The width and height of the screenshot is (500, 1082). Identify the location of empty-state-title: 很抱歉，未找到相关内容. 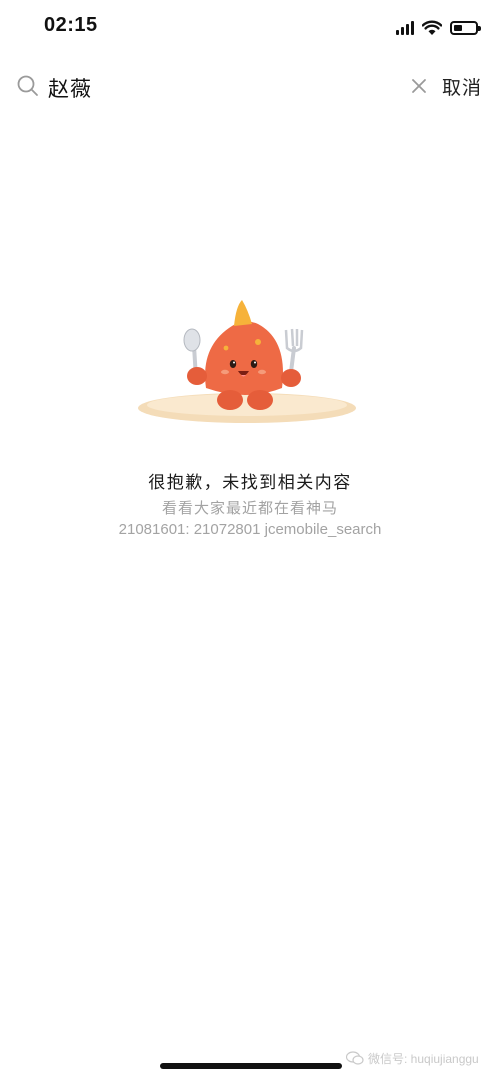
(250, 482).